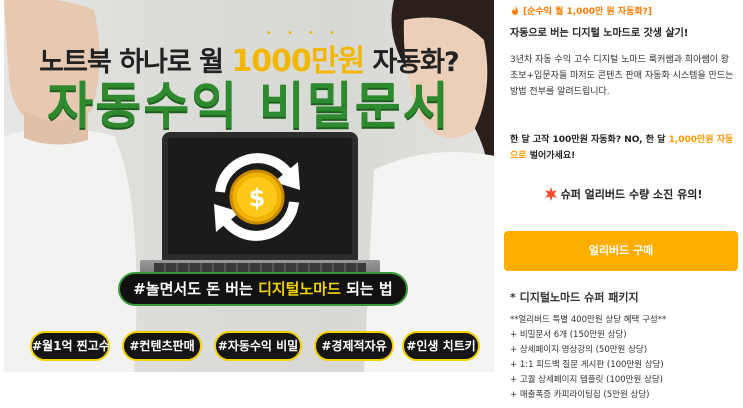 The height and width of the screenshot is (408, 743). What do you see at coordinates (579, 350) in the screenshot?
I see `package-item: + 상세페이지 영상강의 (50만원 상당)` at bounding box center [579, 350].